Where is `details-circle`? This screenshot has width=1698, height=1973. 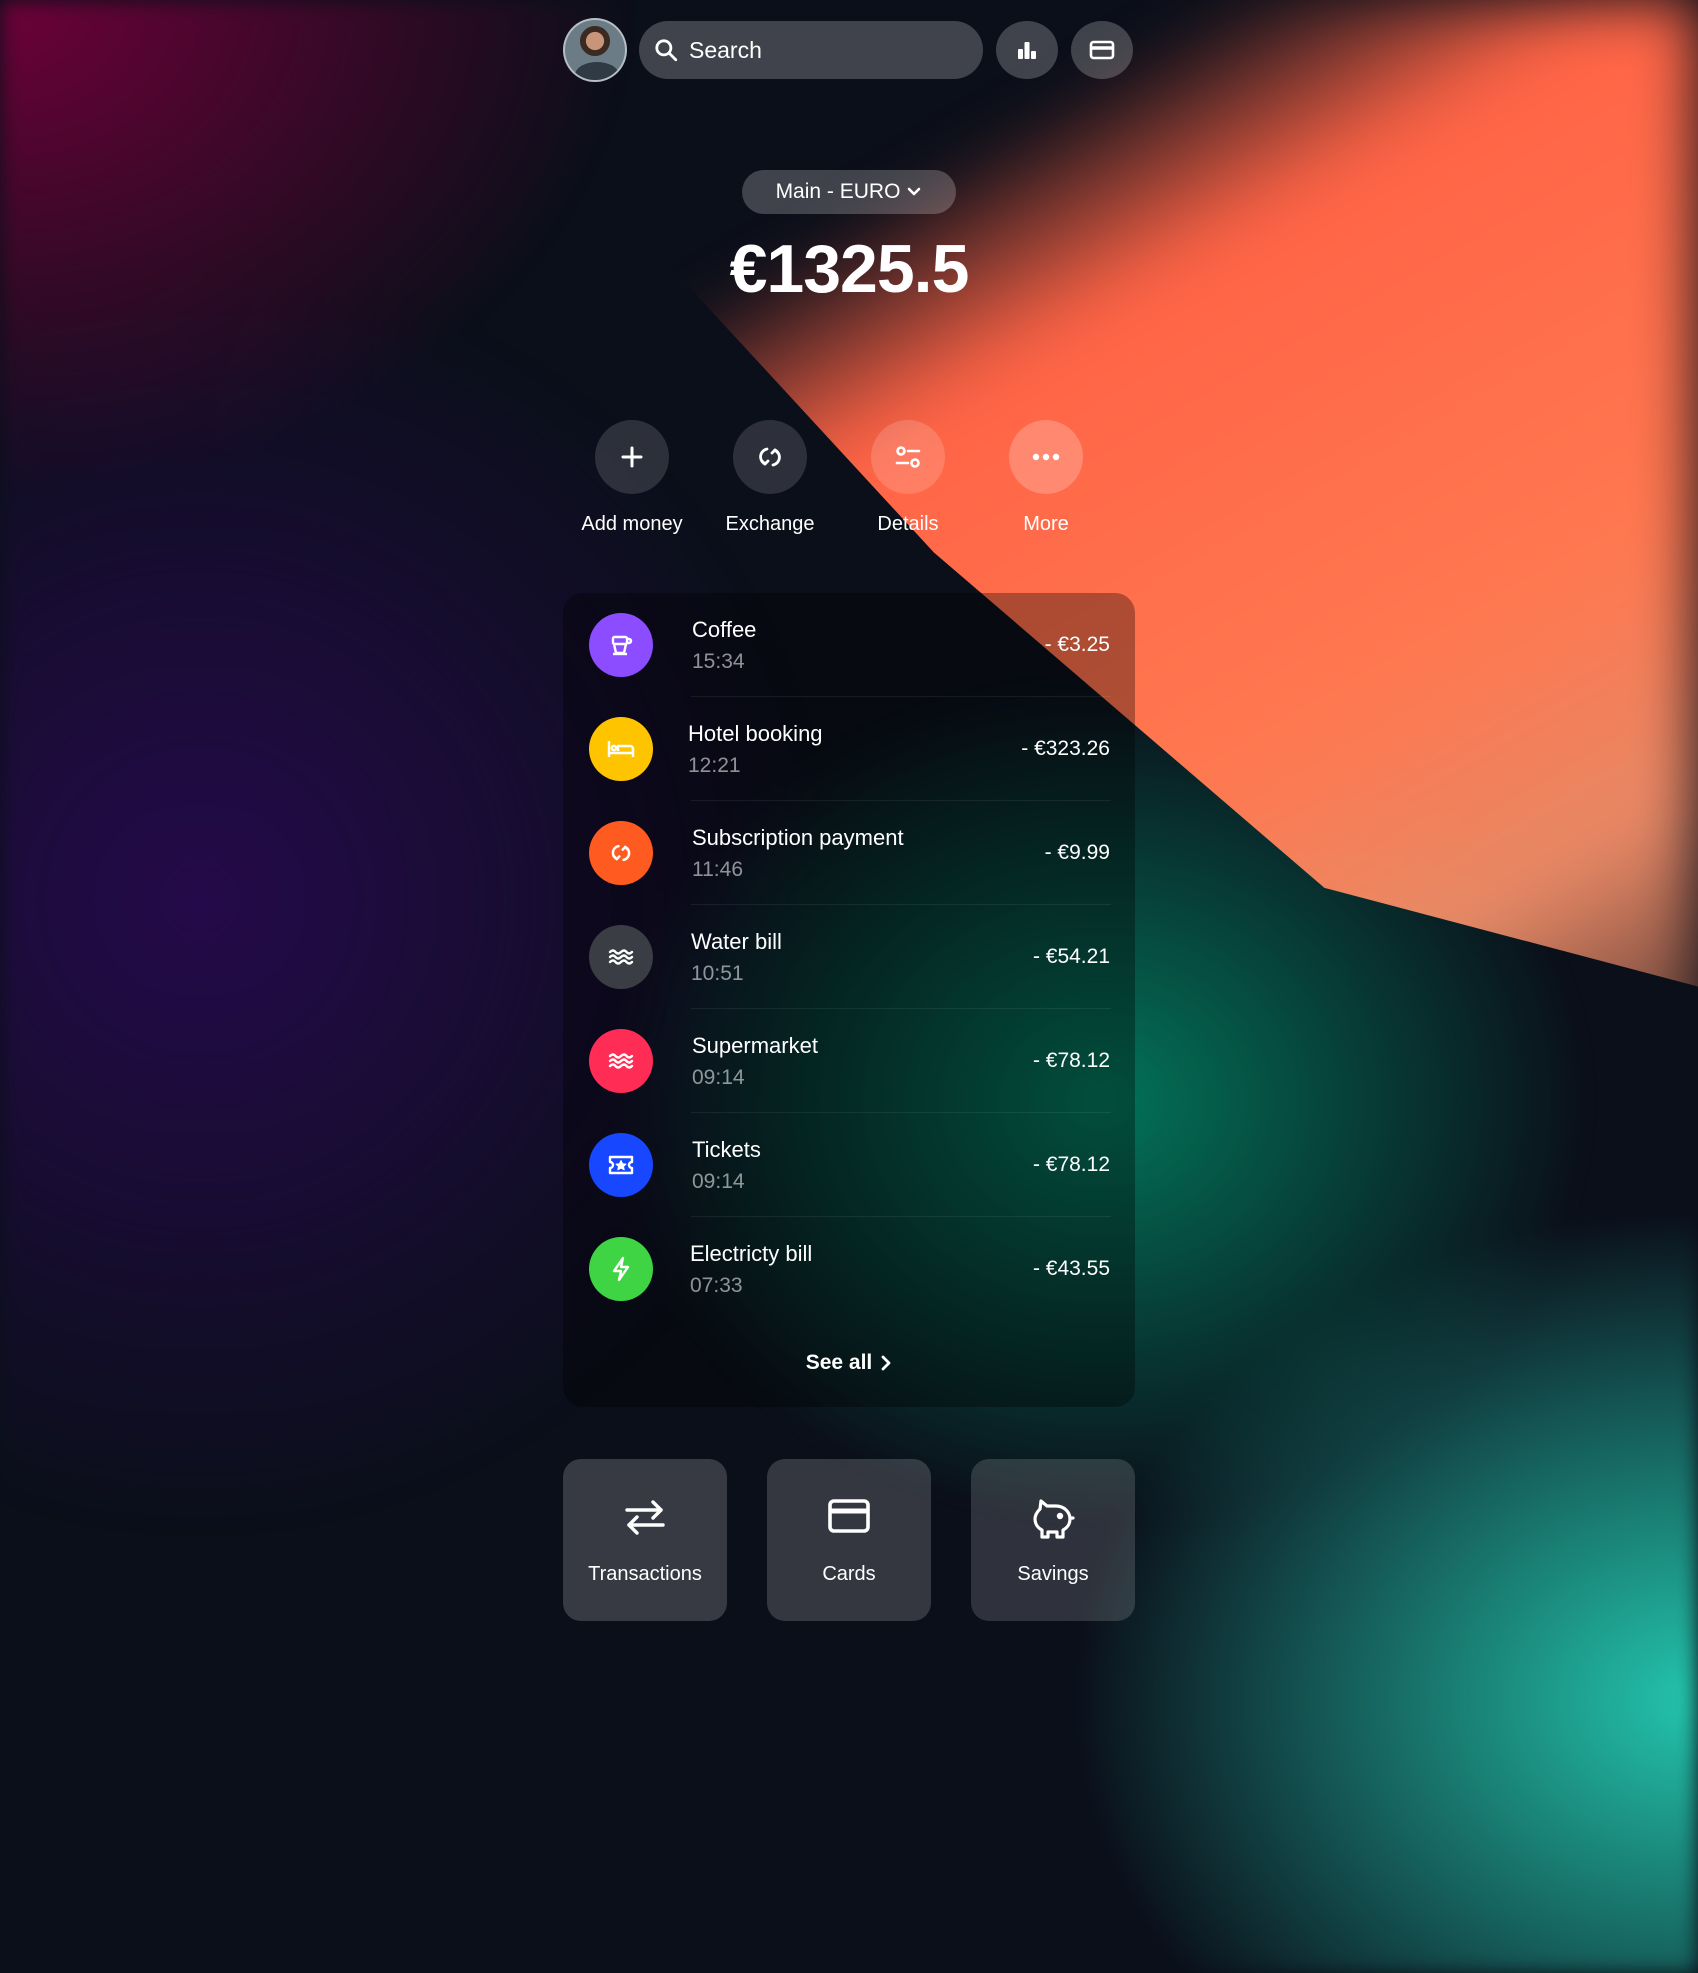
details-circle is located at coordinates (908, 457).